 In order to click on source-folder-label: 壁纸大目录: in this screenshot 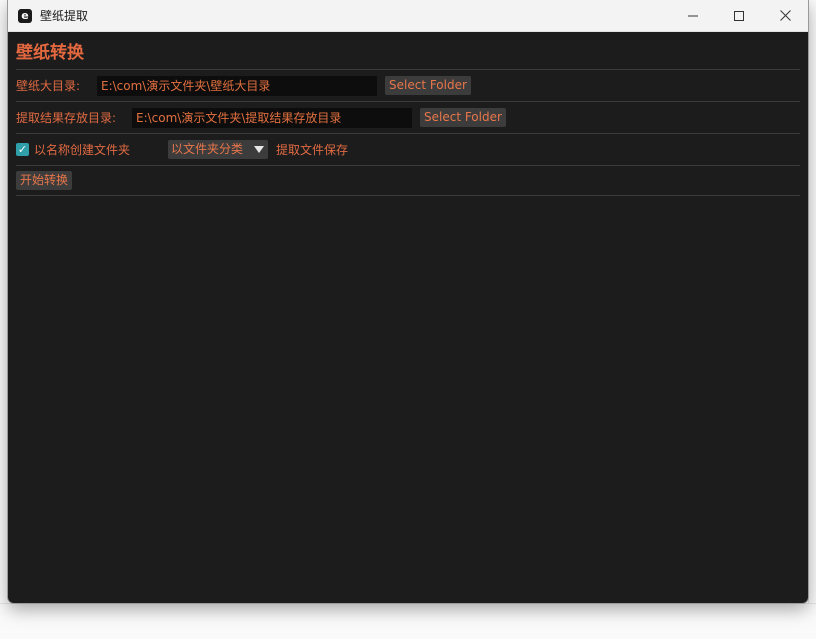, I will do `click(48, 86)`.